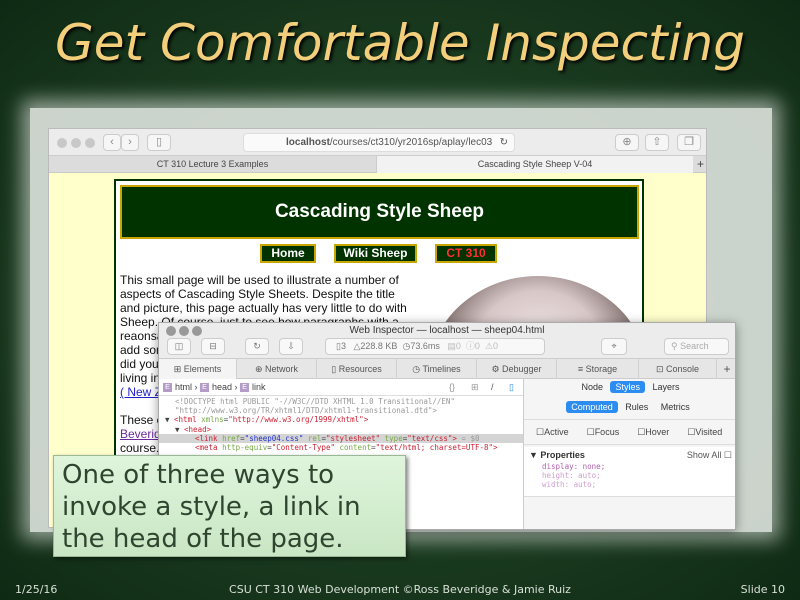  I want to click on error-count: 0, so click(477, 346).